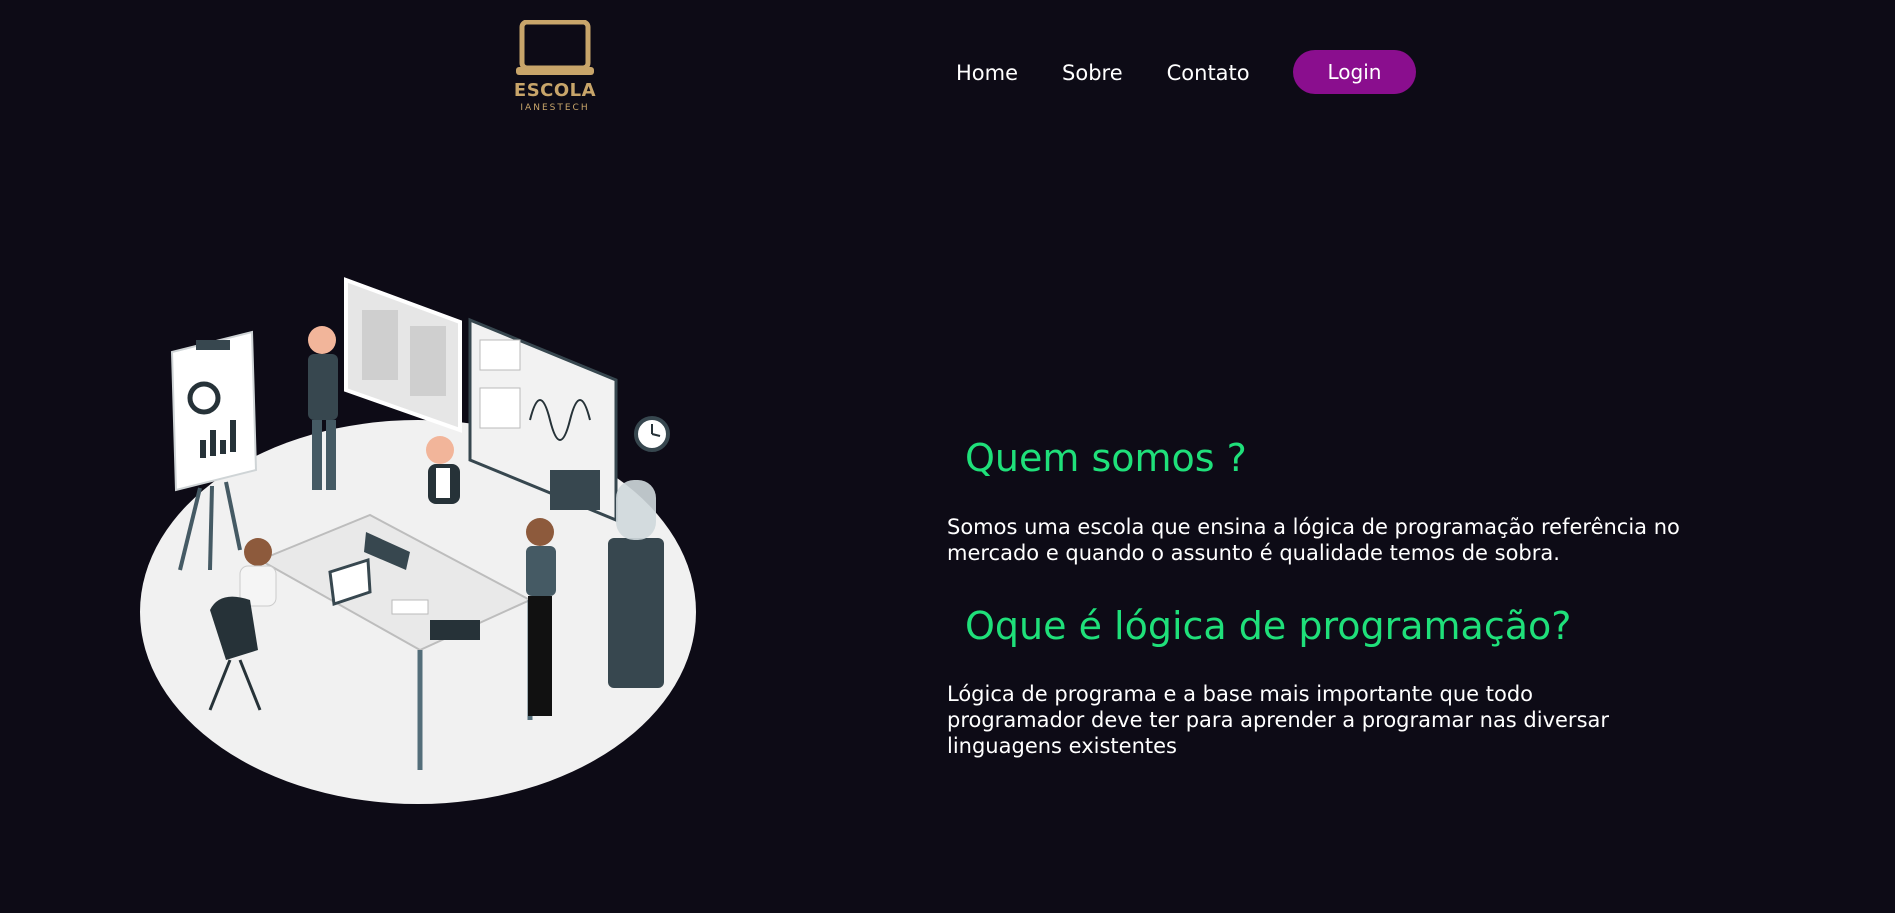 Image resolution: width=1895 pixels, height=913 pixels. What do you see at coordinates (1092, 73) in the screenshot?
I see `nav-sobre: Sobre` at bounding box center [1092, 73].